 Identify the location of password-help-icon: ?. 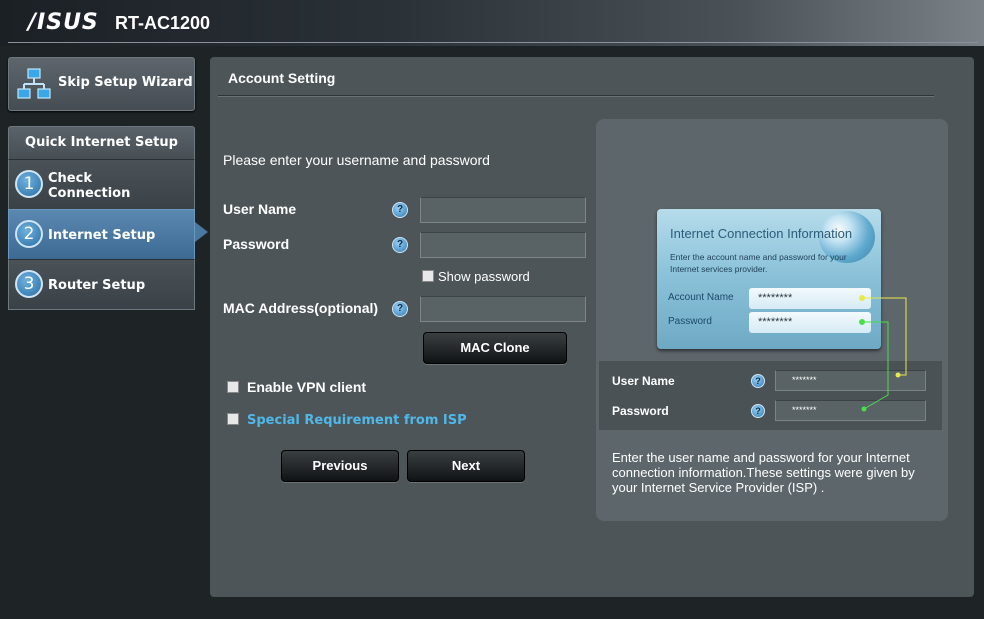
(400, 245).